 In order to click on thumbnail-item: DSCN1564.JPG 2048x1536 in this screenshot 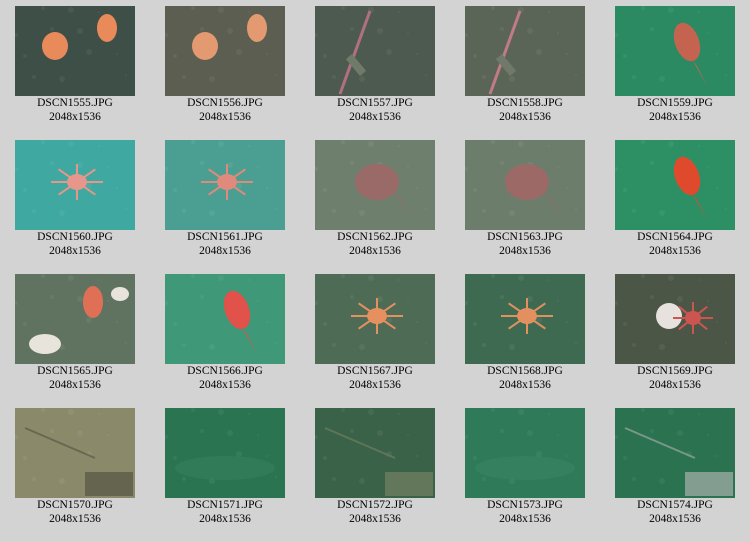, I will do `click(675, 199)`.